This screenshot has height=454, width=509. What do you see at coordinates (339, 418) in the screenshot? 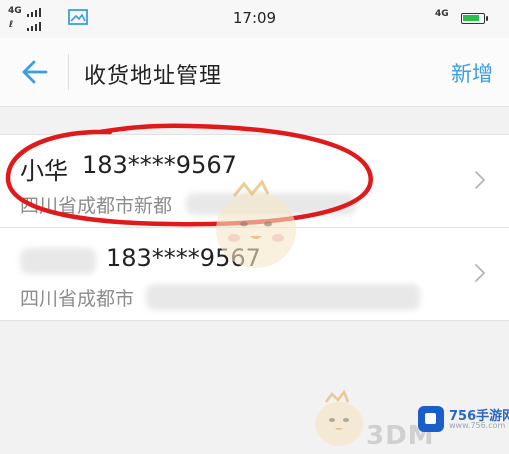
I see `mascot-chick-icon` at bounding box center [339, 418].